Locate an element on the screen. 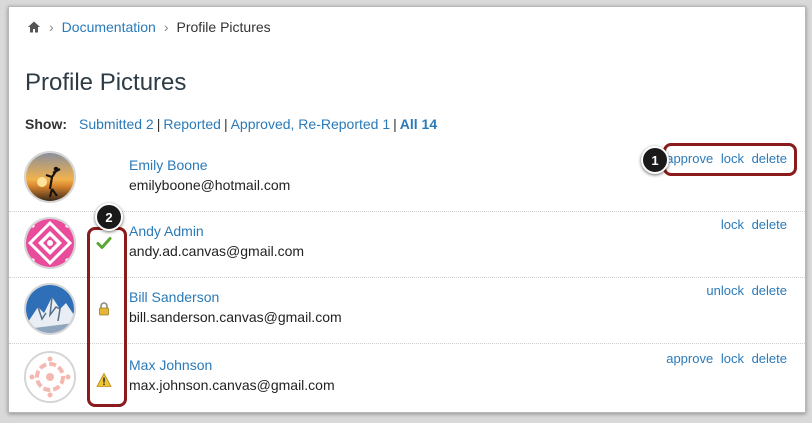 The height and width of the screenshot is (423, 812). user-name-link: Emily Boone is located at coordinates (168, 165).